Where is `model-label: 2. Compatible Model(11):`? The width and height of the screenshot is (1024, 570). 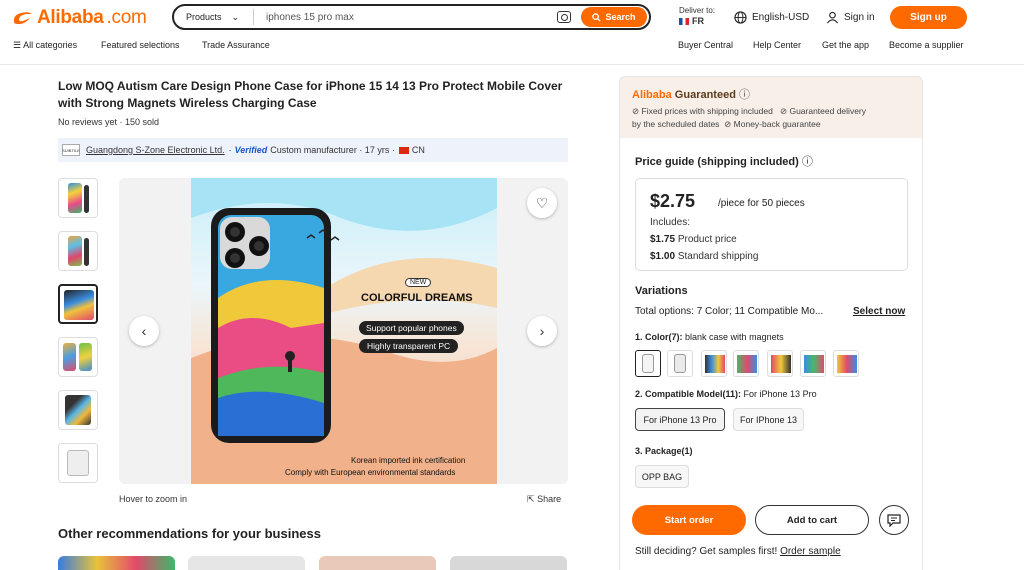
model-label: 2. Compatible Model(11): is located at coordinates (688, 394).